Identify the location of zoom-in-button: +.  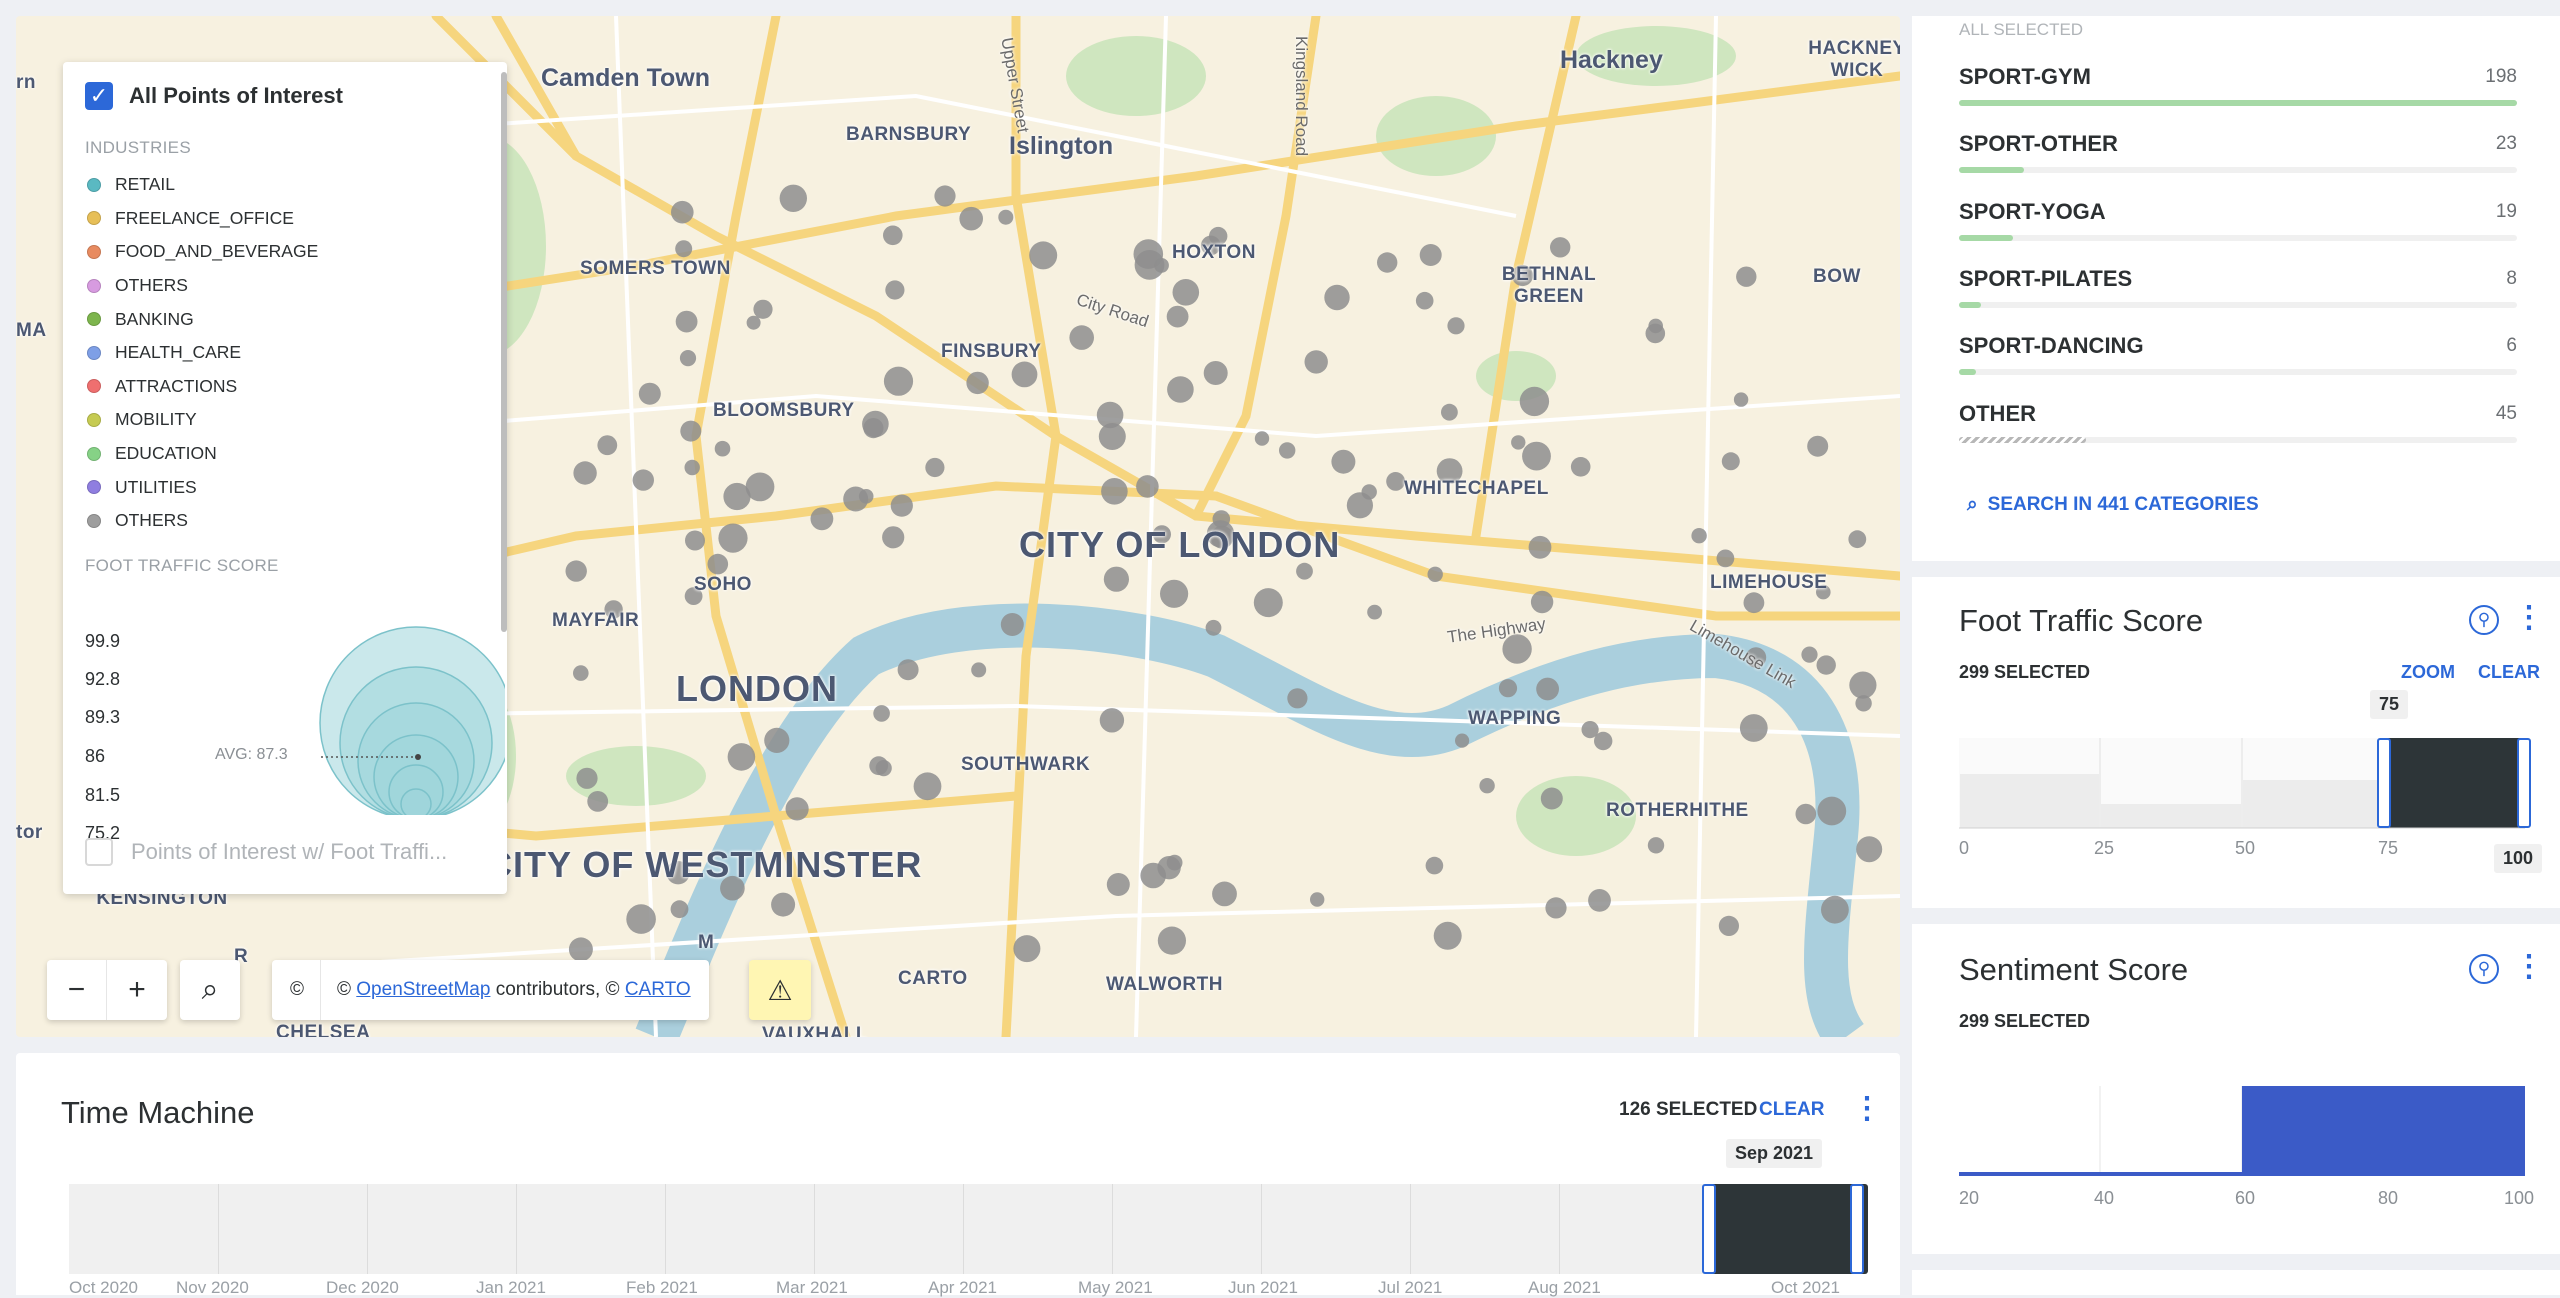
(137, 990).